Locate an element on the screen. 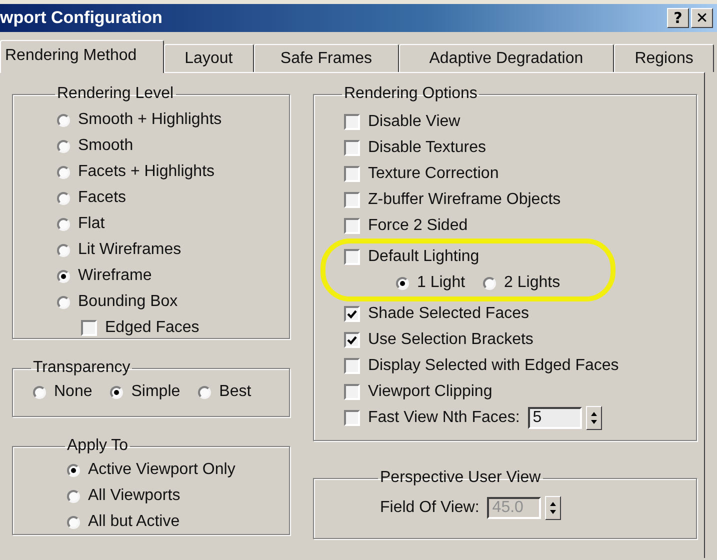  radio-label: Simple is located at coordinates (155, 392).